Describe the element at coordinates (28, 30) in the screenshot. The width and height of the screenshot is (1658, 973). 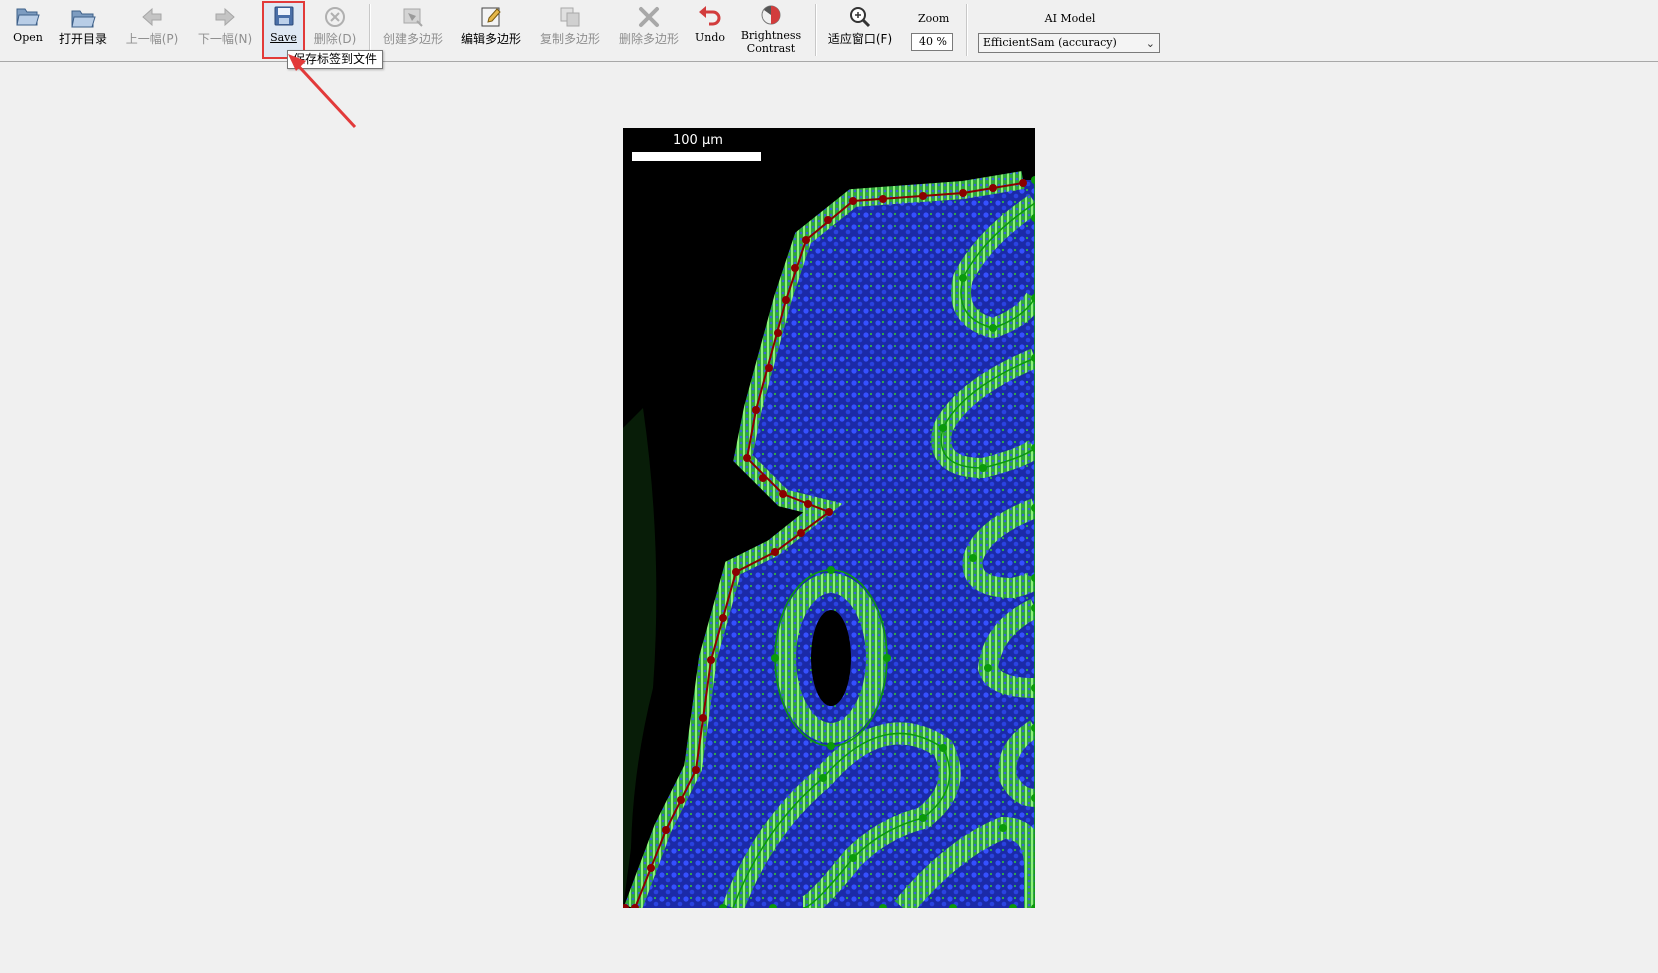
I see `open-button: Open` at that location.